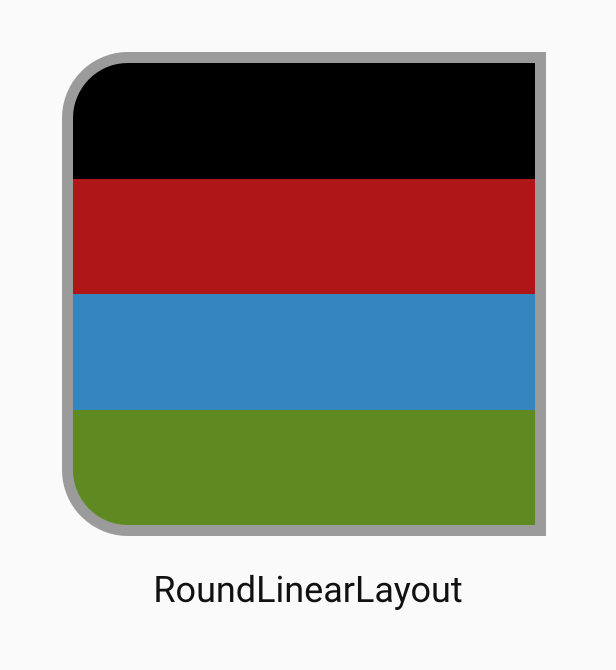 The image size is (616, 670). I want to click on red-stripe, so click(304, 236).